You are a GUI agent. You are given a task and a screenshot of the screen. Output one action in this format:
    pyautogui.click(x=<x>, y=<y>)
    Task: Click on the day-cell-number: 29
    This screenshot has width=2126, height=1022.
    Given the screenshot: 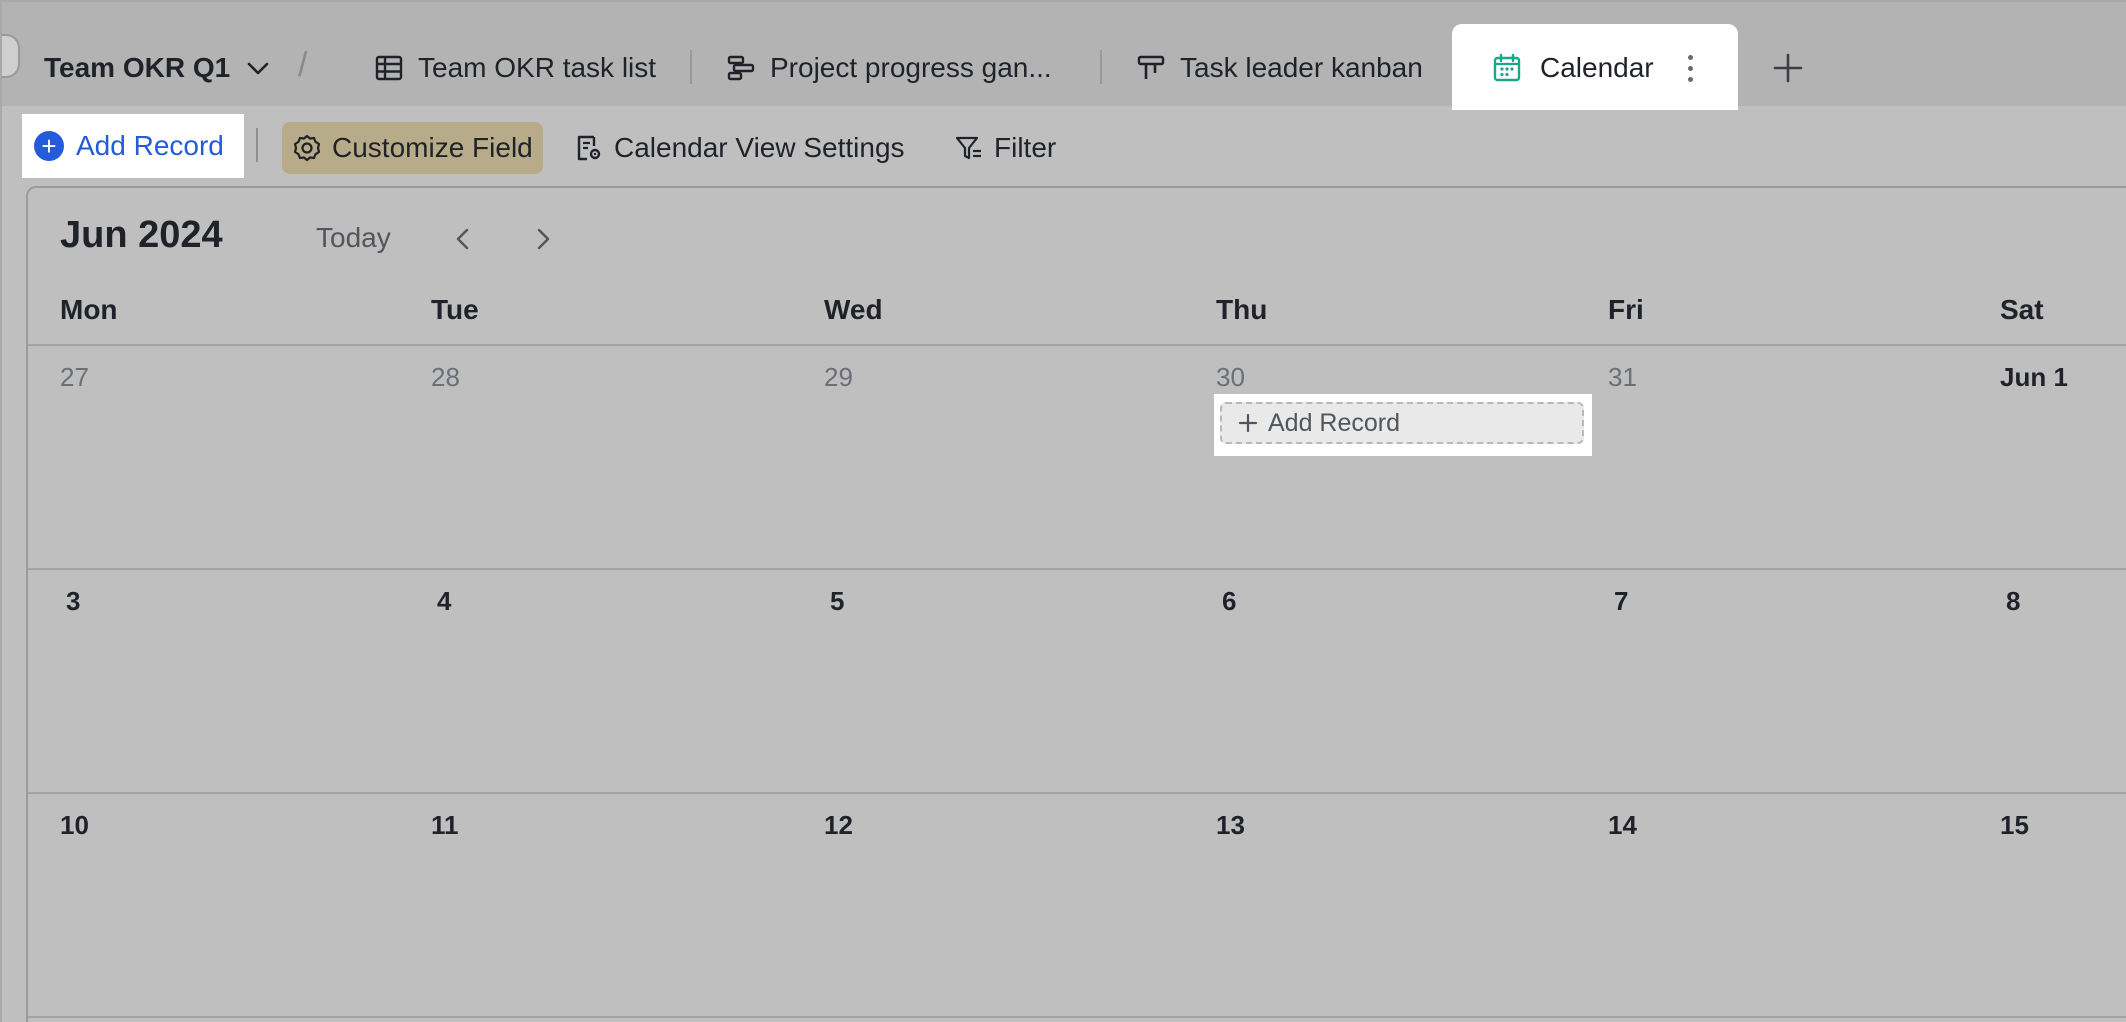 What is the action you would take?
    pyautogui.click(x=838, y=377)
    